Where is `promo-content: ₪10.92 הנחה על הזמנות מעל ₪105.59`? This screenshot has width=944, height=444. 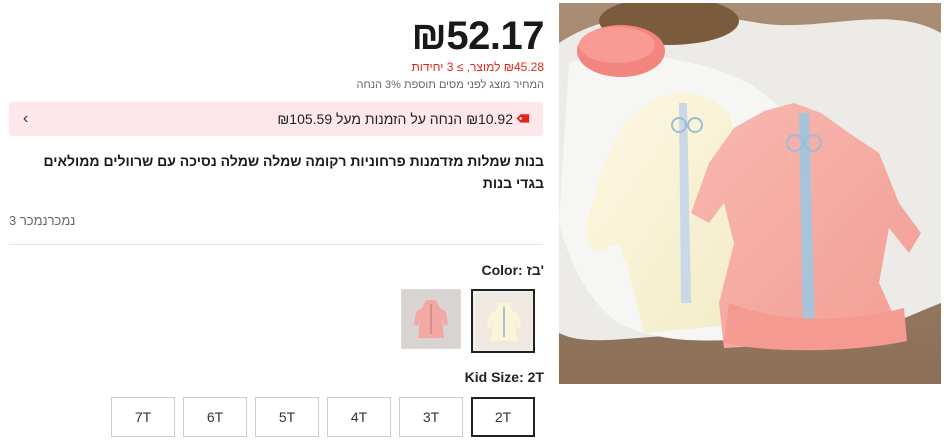 promo-content: ₪10.92 הנחה על הזמנות מעל ₪105.59 is located at coordinates (405, 119).